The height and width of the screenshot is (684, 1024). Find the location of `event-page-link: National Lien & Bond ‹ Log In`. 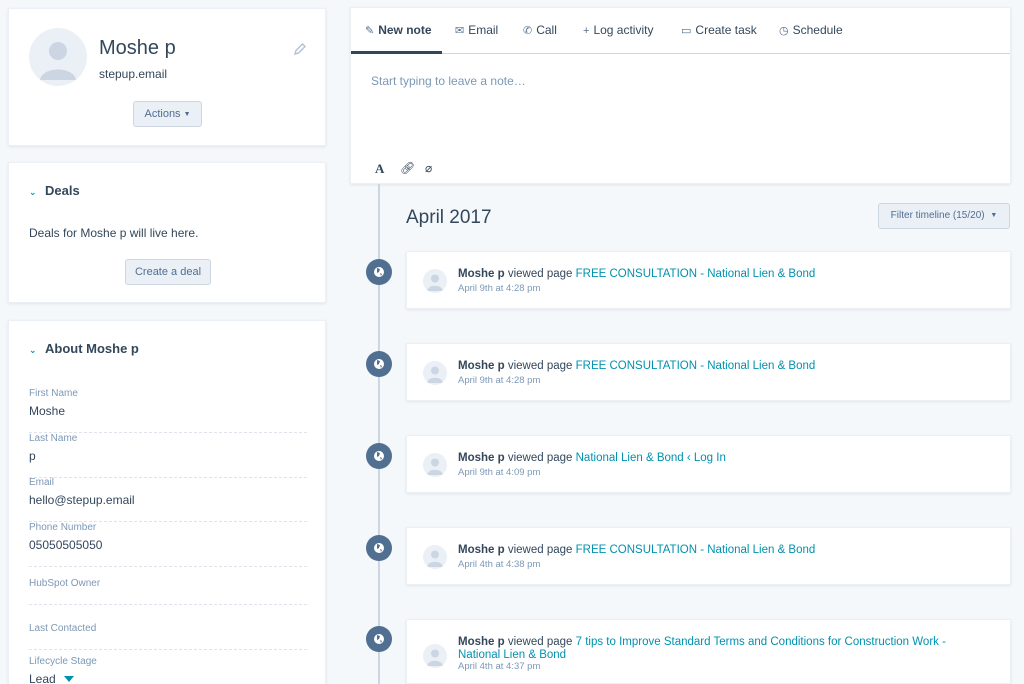

event-page-link: National Lien & Bond ‹ Log In is located at coordinates (651, 458).